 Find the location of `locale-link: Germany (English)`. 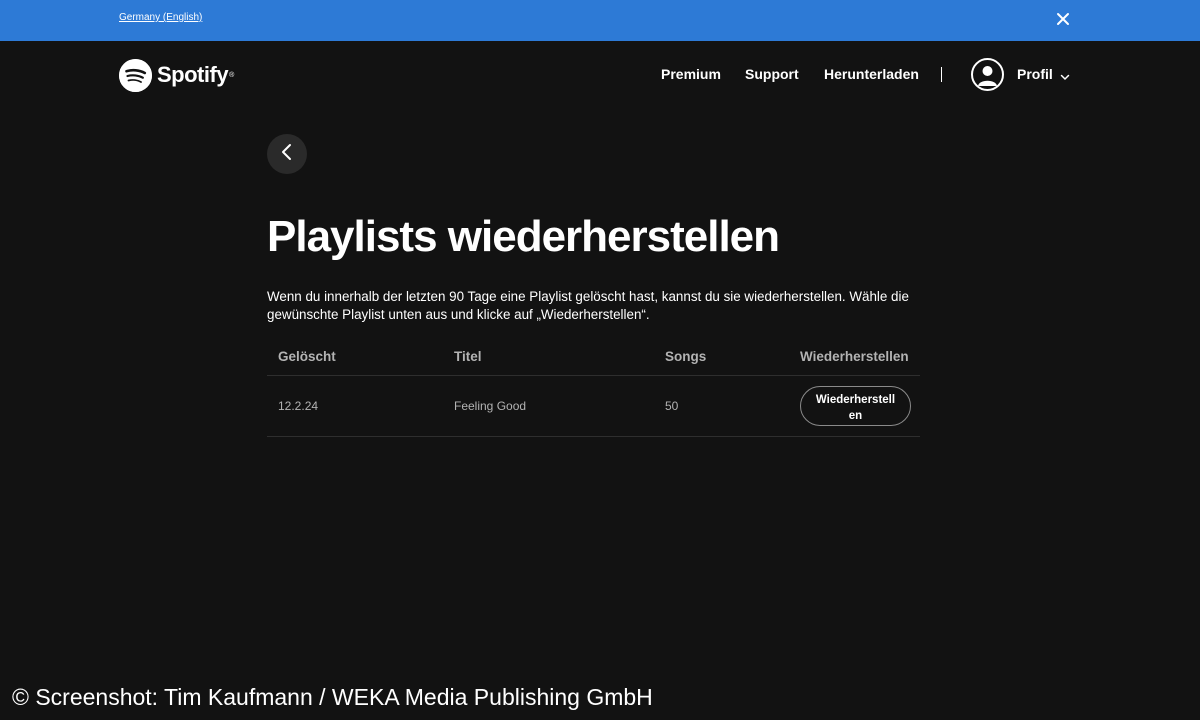

locale-link: Germany (English) is located at coordinates (160, 17).